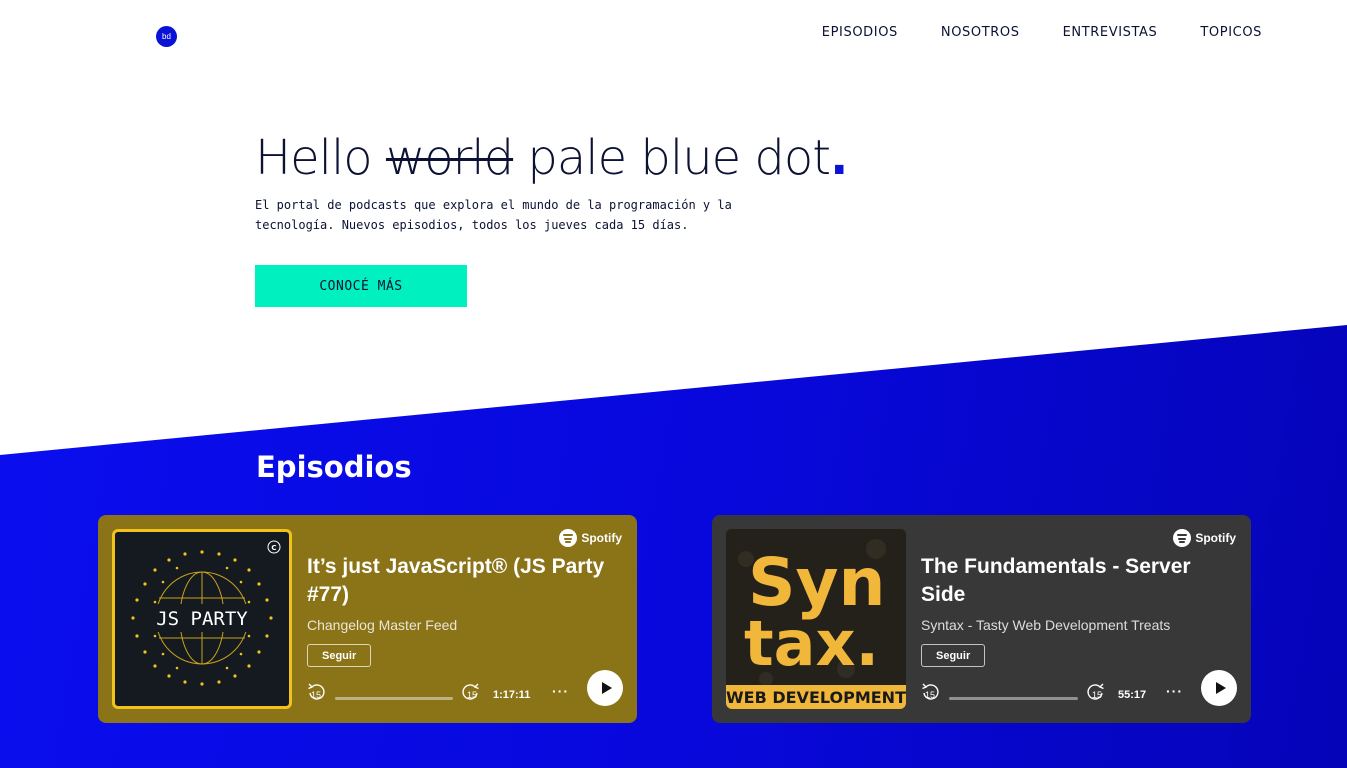  I want to click on episode-show: Syntax - Tasty Web Development Treats, so click(1045, 625).